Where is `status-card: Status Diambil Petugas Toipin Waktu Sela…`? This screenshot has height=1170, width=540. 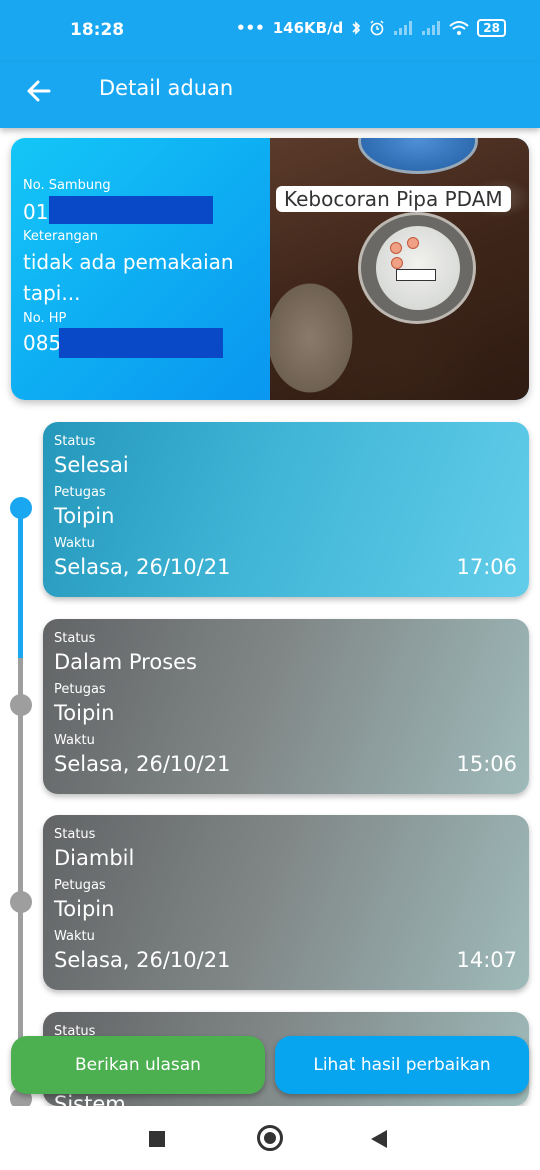
status-card: Status Diambil Petugas Toipin Waktu Sela… is located at coordinates (286, 902).